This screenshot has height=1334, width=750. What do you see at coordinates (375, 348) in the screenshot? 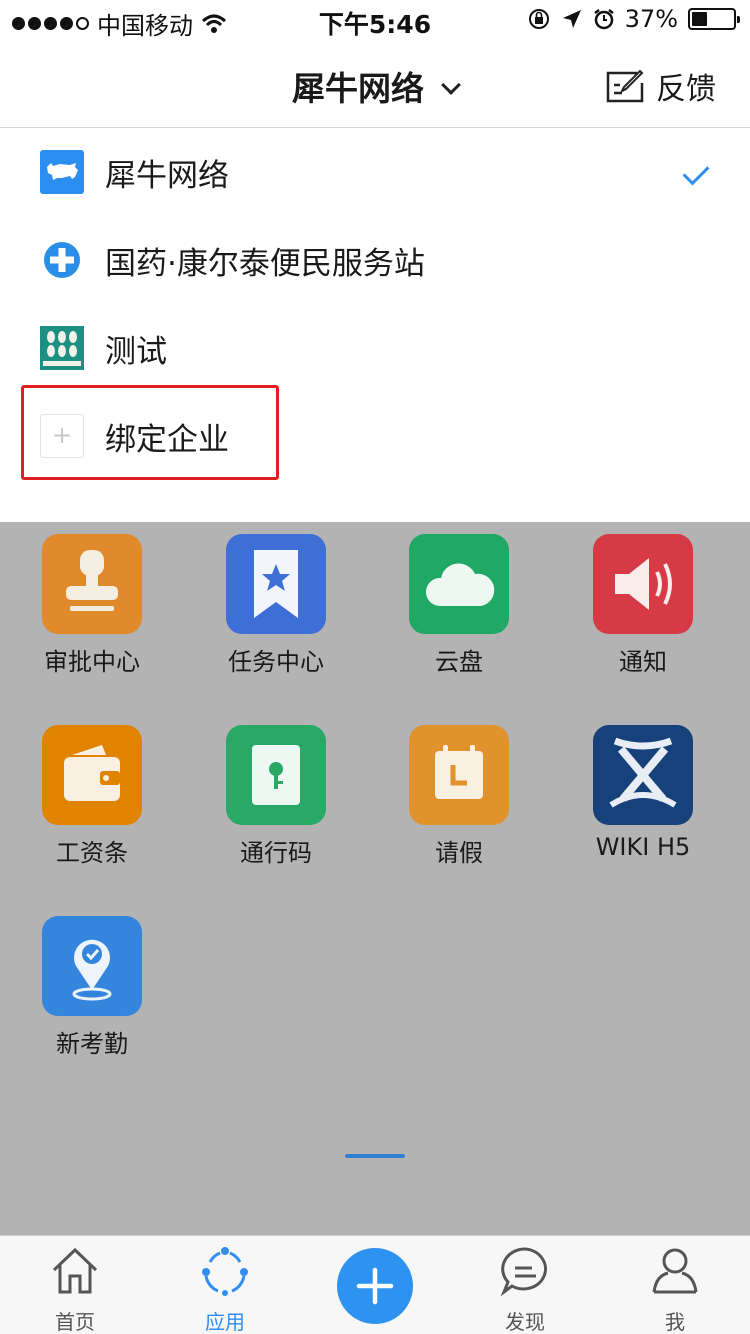
I see `org-item: 测试` at bounding box center [375, 348].